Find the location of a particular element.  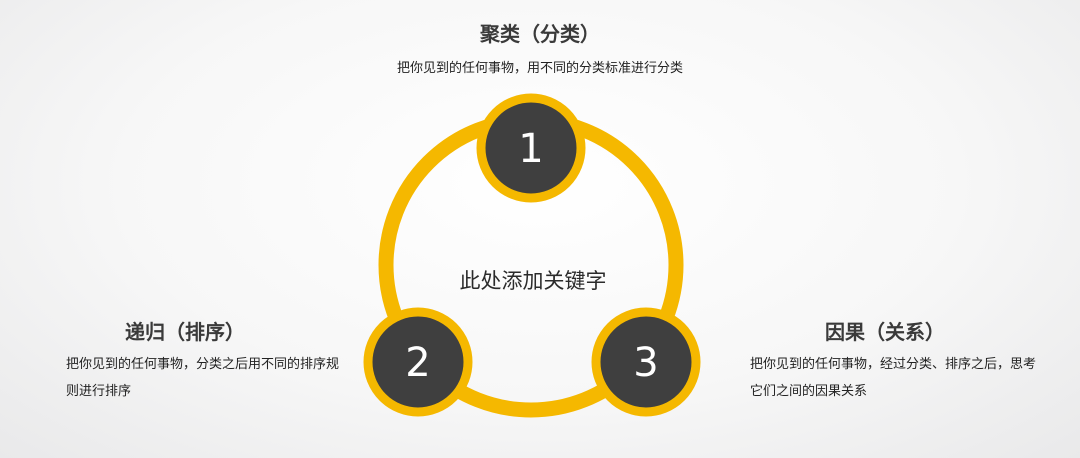

node-1-title: 聚类（分类） is located at coordinates (540, 34).